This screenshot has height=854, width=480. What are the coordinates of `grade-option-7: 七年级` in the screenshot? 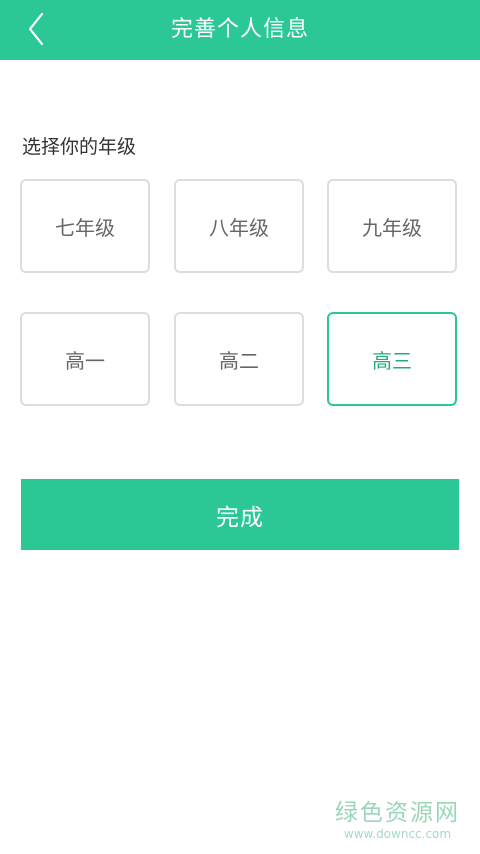 It's located at (85, 226).